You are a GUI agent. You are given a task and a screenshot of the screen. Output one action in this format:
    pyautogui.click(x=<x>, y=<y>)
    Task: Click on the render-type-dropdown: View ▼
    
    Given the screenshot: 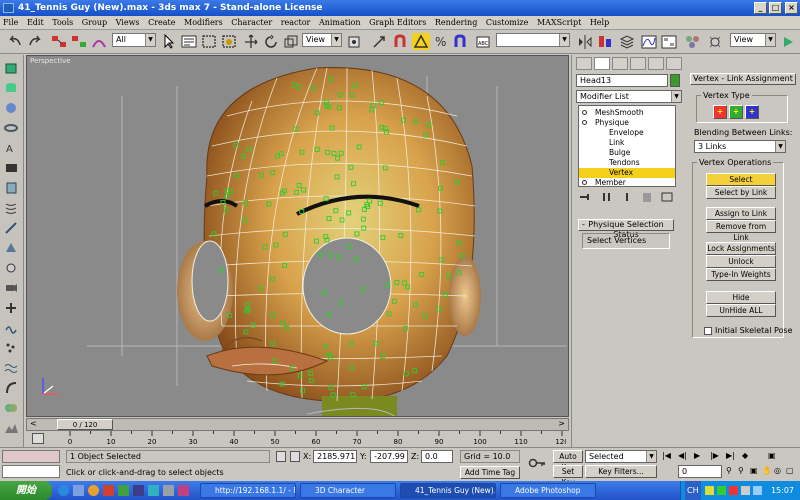 What is the action you would take?
    pyautogui.click(x=753, y=40)
    